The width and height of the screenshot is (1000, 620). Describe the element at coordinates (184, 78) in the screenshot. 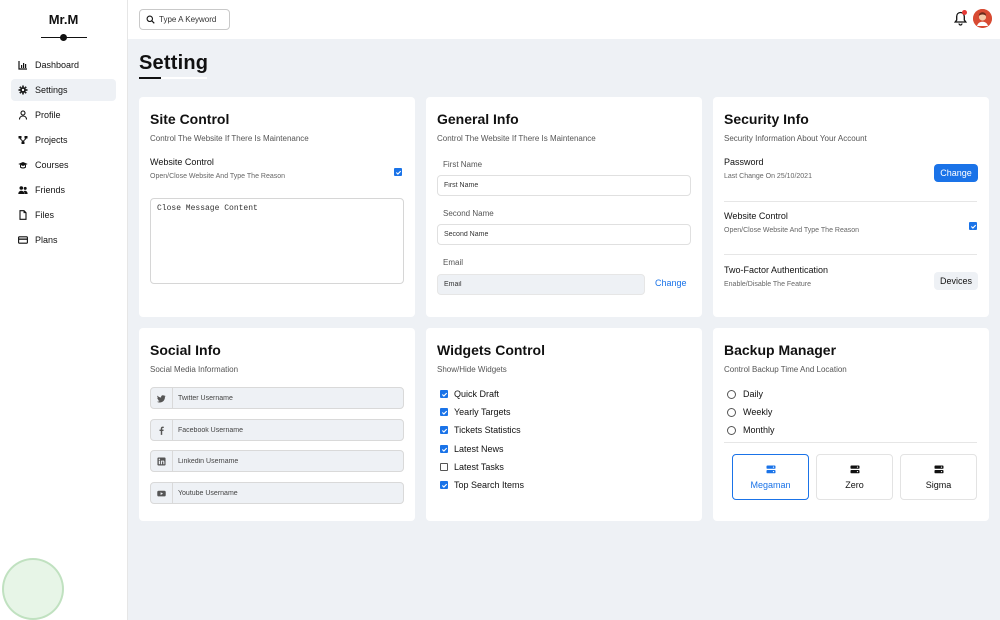

I see `title-underline-accent` at that location.